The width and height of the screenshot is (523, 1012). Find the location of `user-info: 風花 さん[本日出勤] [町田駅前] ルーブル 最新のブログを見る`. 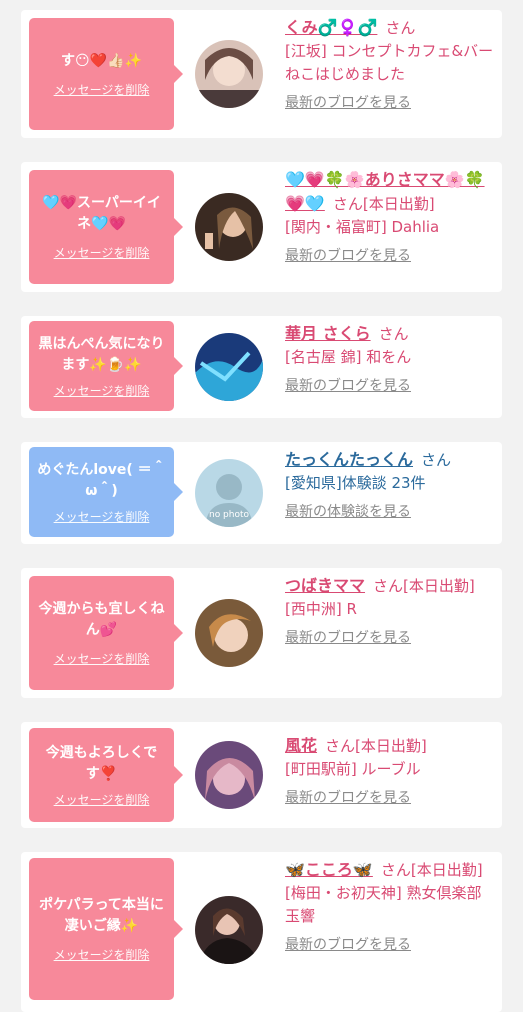

user-info: 風花 さん[本日出勤] [町田駅前] ルーブル 最新のブログを見る is located at coordinates (390, 772).